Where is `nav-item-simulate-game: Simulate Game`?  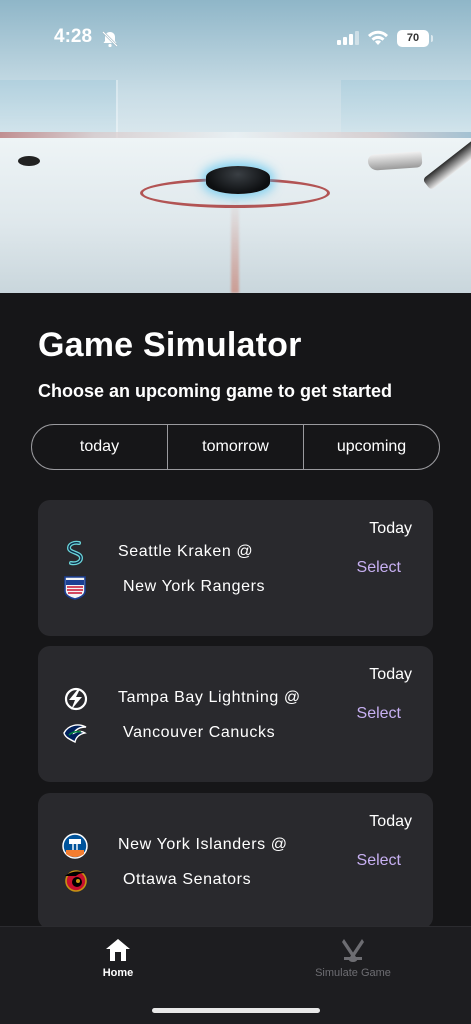 nav-item-simulate-game: Simulate Game is located at coordinates (353, 958).